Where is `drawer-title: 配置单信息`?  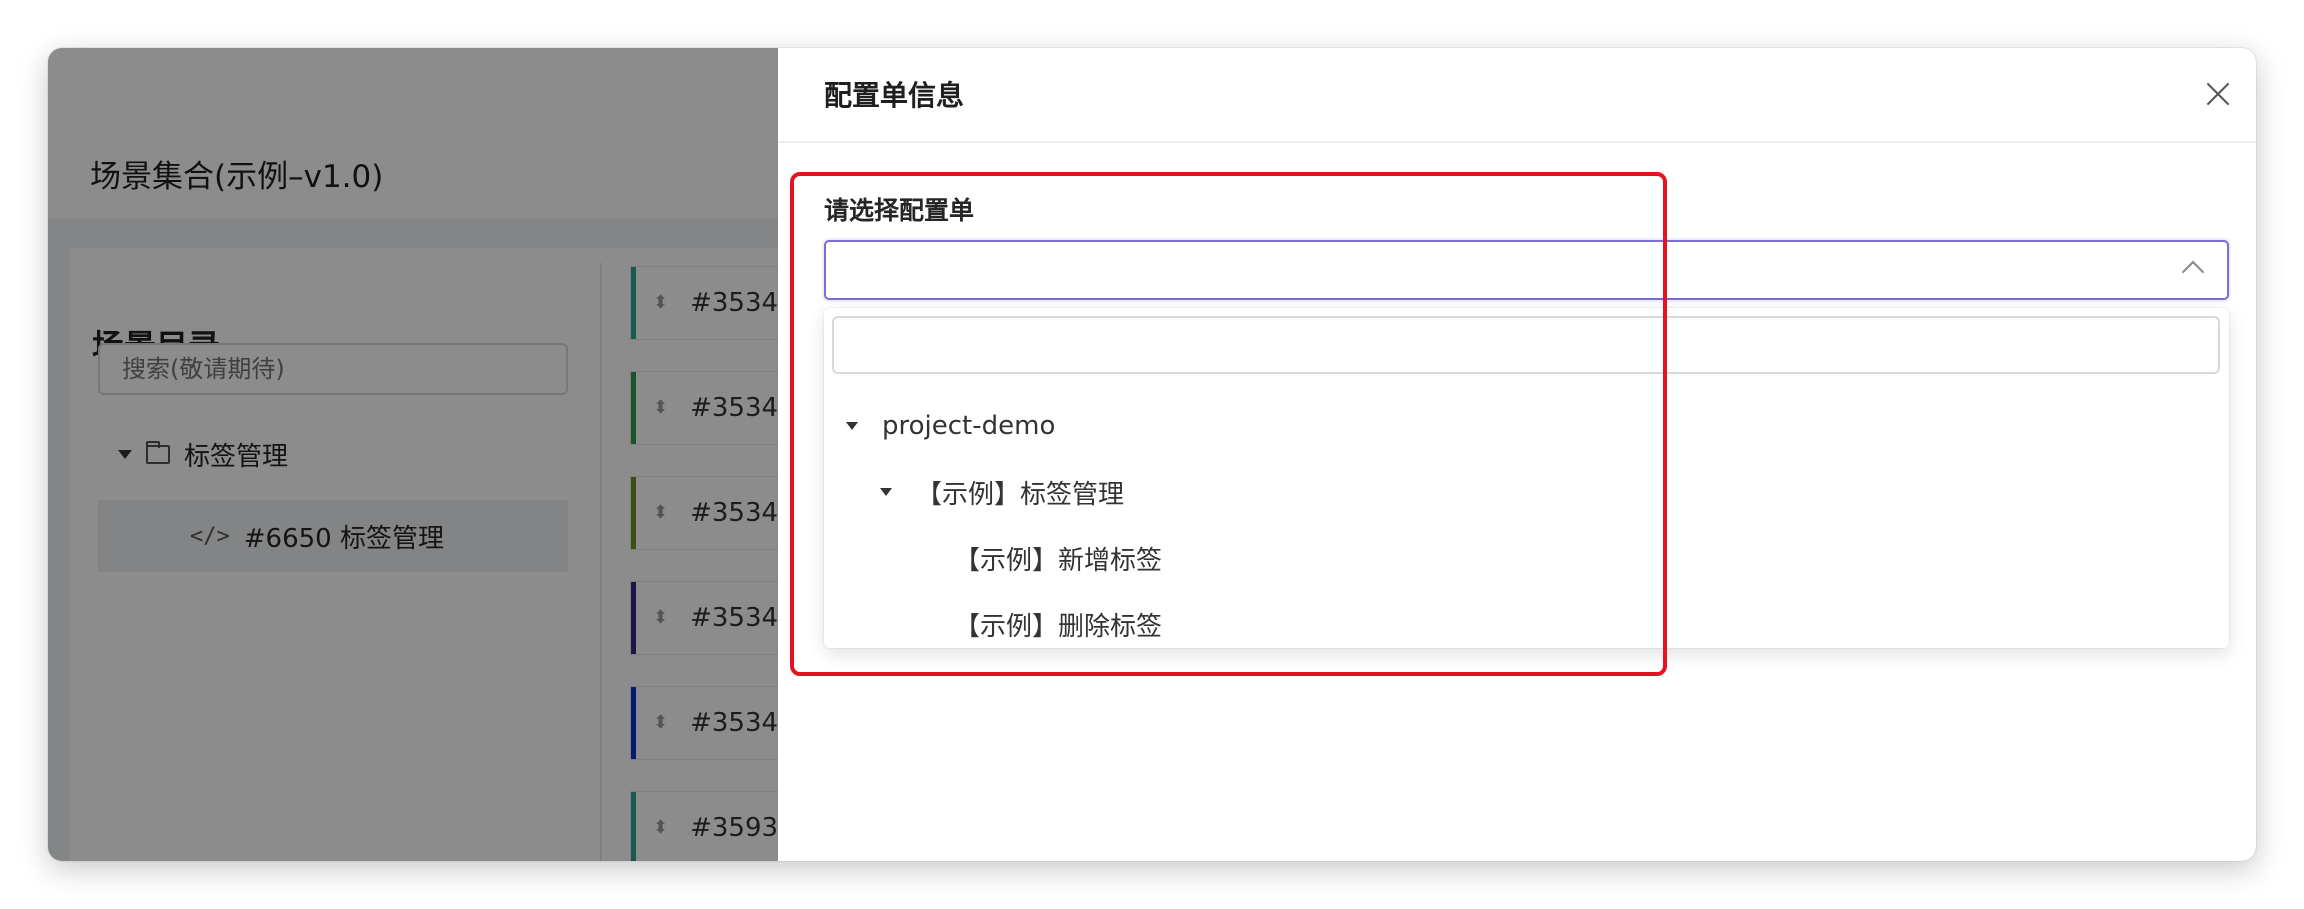
drawer-title: 配置单信息 is located at coordinates (894, 95).